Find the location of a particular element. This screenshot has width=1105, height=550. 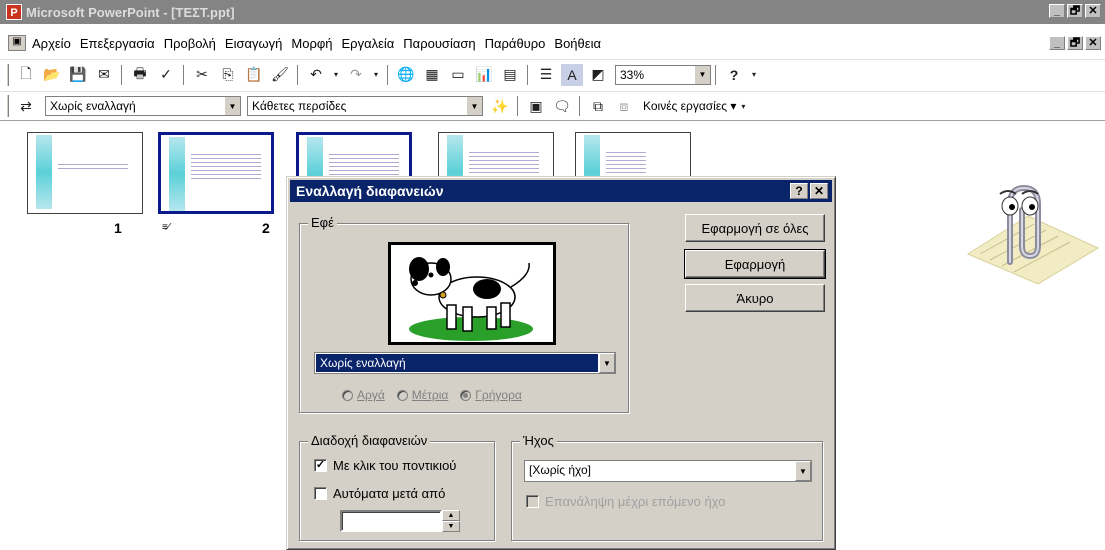

show-formatting-icon: A is located at coordinates (572, 74).